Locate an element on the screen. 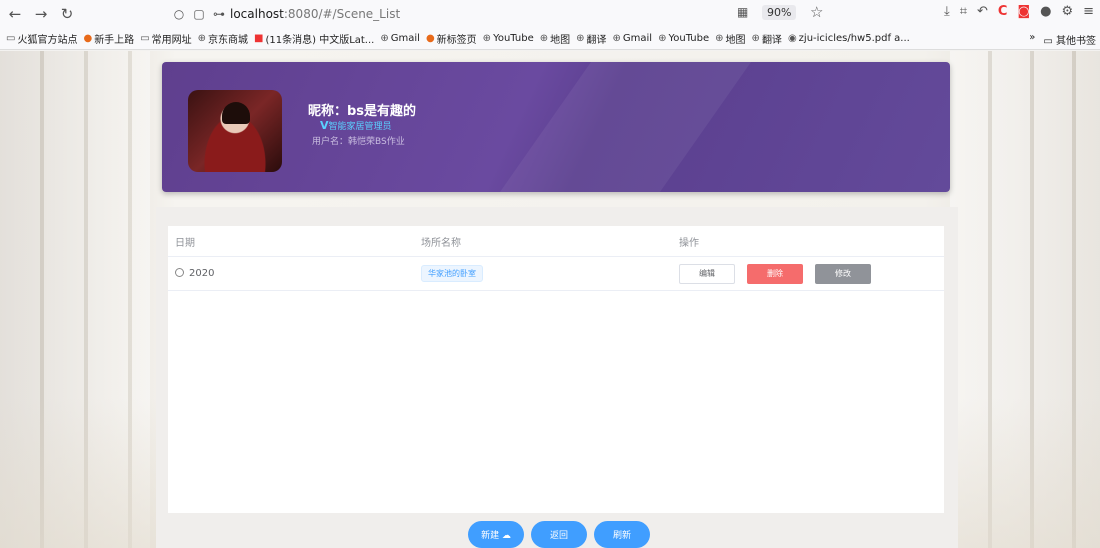 The height and width of the screenshot is (548, 1100). bottom-actions: 新建 ☁ 返回 刷新 is located at coordinates (559, 534).